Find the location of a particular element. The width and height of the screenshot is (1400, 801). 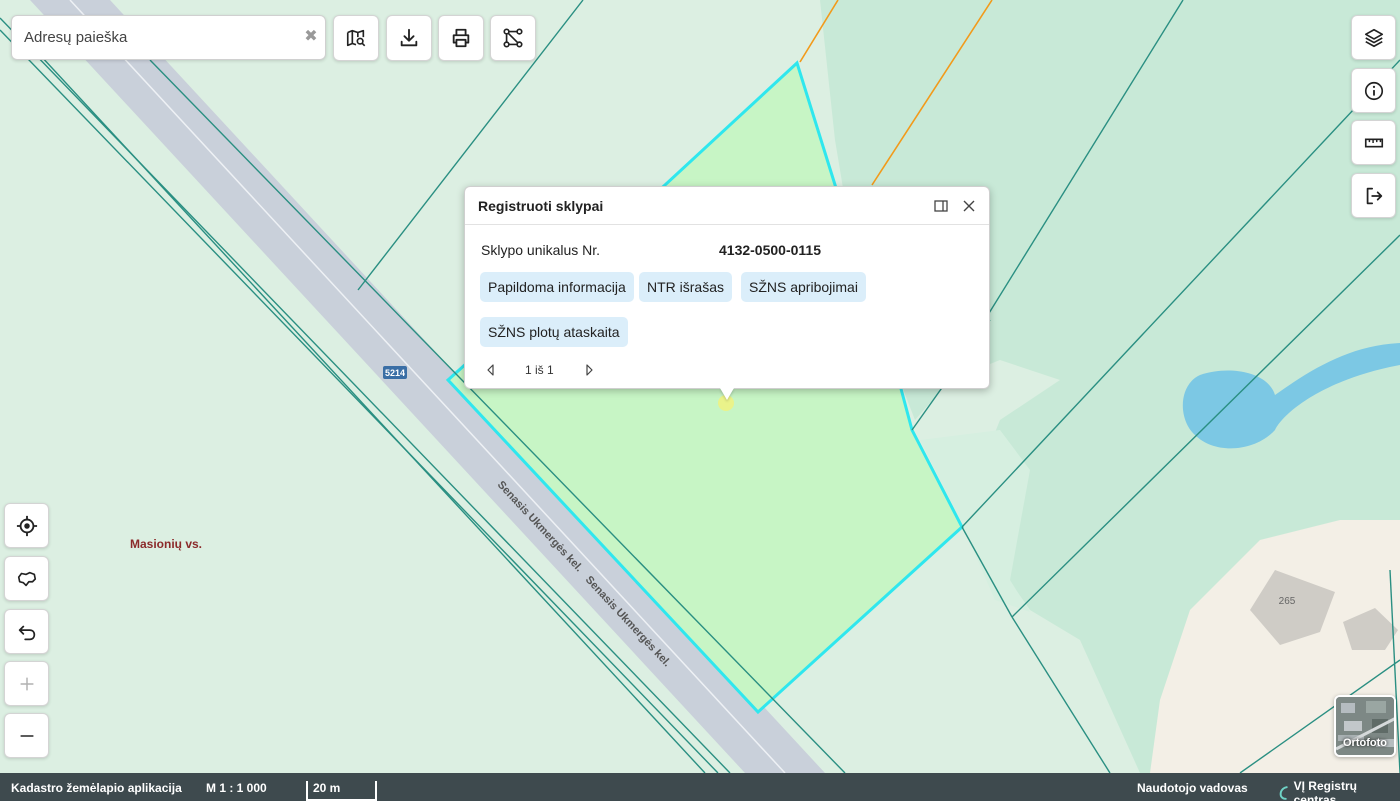

country-outline-icon is located at coordinates (26, 578).